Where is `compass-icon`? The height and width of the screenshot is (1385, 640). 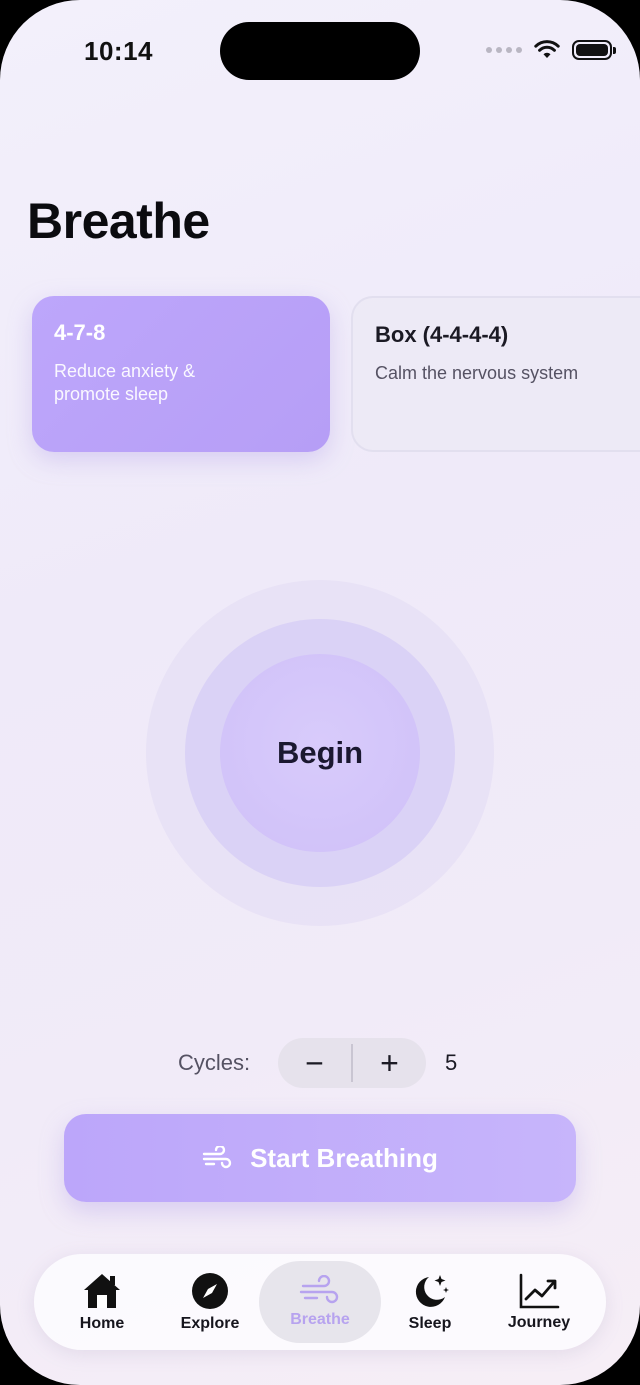
compass-icon is located at coordinates (210, 1291).